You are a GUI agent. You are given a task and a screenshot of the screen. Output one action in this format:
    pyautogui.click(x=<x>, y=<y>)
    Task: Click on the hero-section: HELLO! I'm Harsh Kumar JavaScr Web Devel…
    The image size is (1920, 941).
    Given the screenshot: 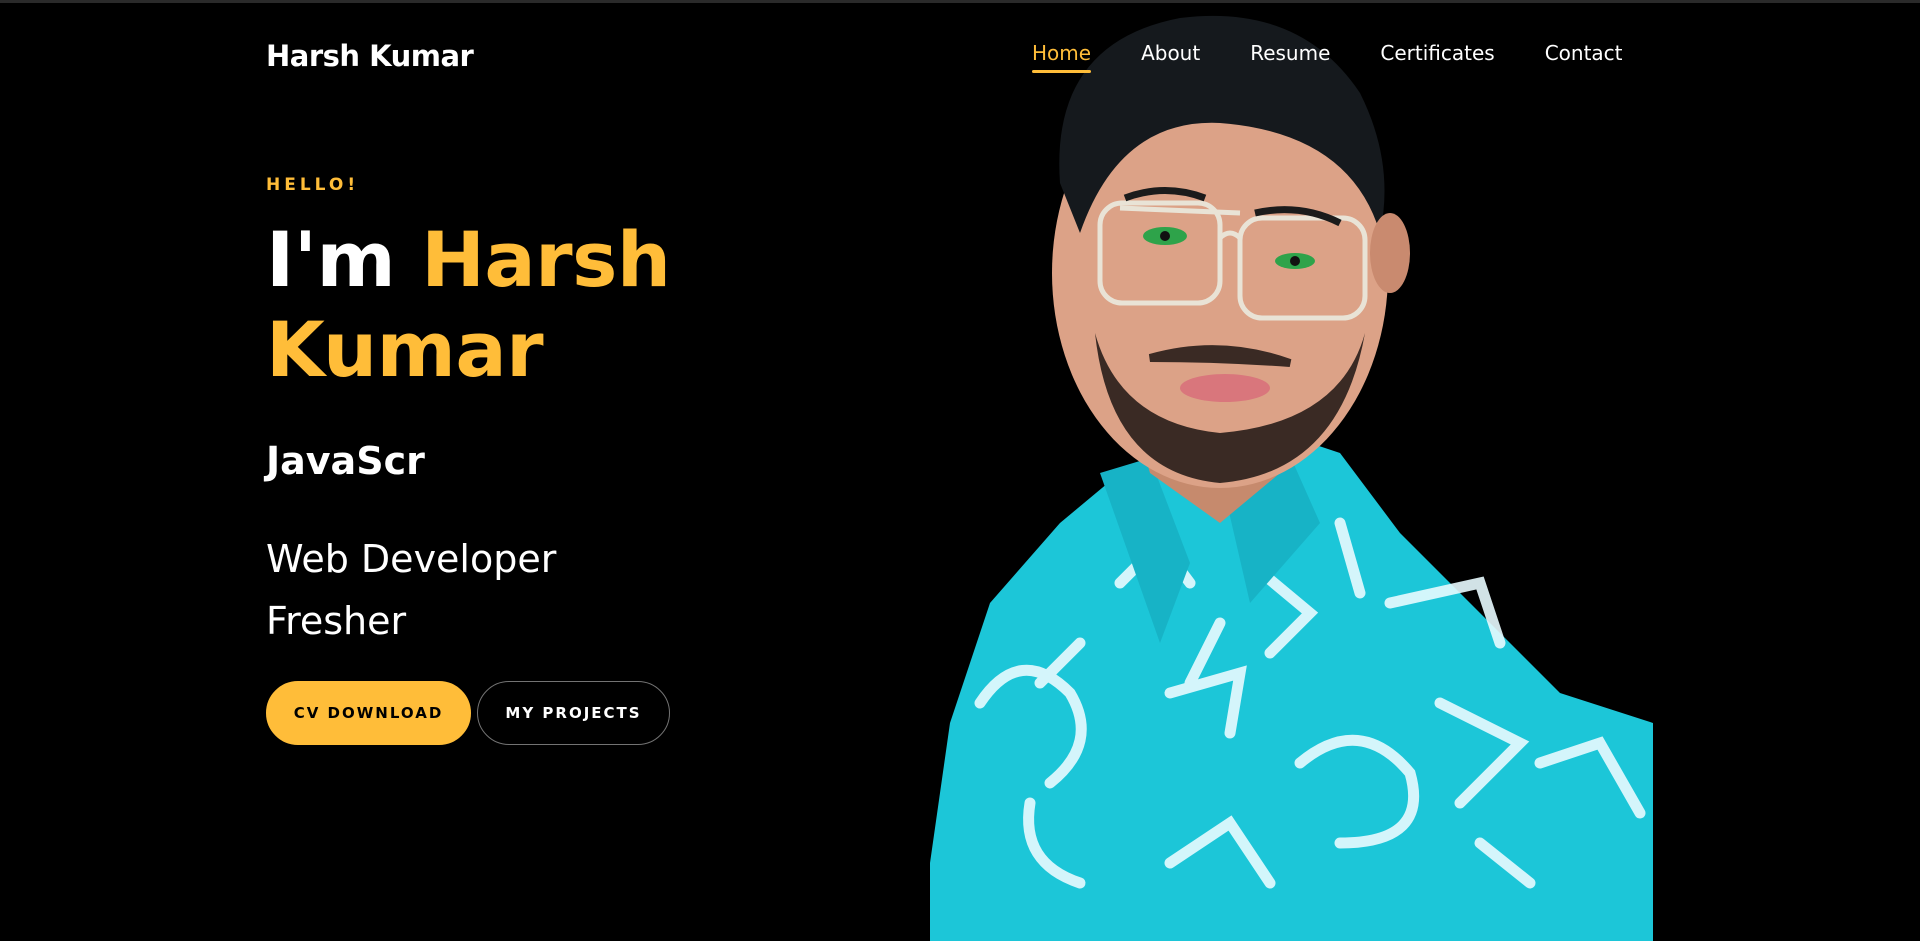 What is the action you would take?
    pyautogui.click(x=468, y=460)
    